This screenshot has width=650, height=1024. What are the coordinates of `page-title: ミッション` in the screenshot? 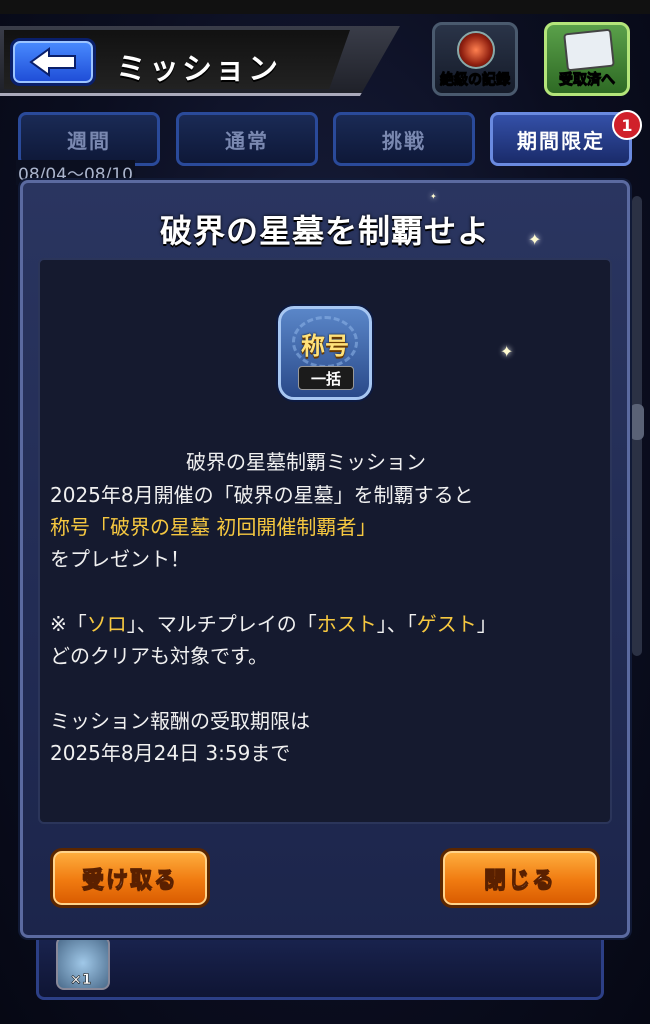 It's located at (198, 69).